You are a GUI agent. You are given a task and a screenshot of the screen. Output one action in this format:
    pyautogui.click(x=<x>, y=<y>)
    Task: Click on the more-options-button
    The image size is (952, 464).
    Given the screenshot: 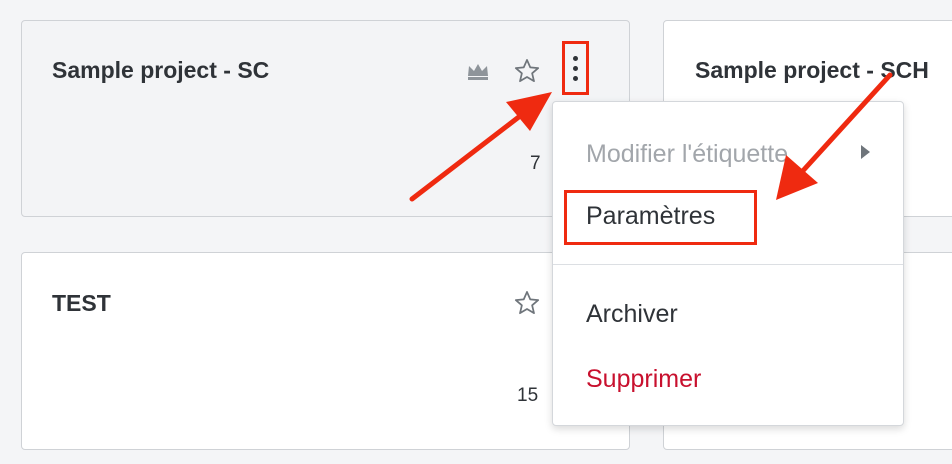 What is the action you would take?
    pyautogui.click(x=575, y=68)
    